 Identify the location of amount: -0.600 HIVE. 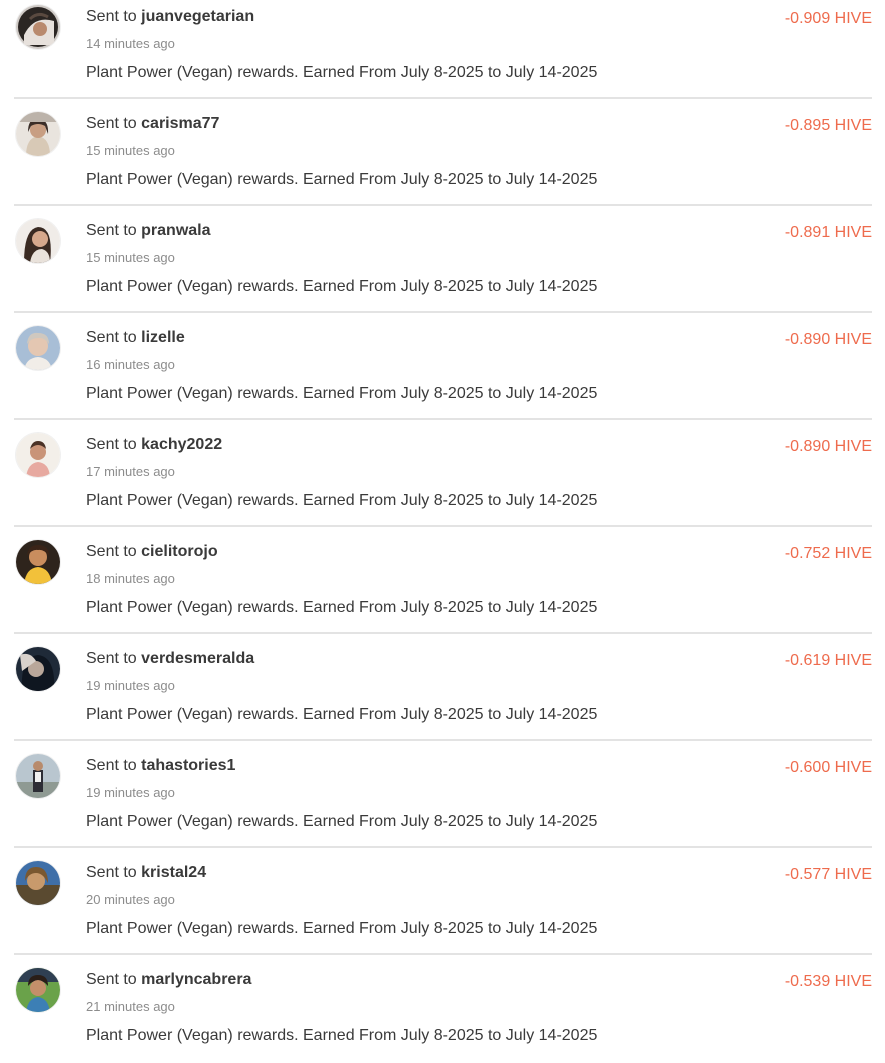
(828, 767).